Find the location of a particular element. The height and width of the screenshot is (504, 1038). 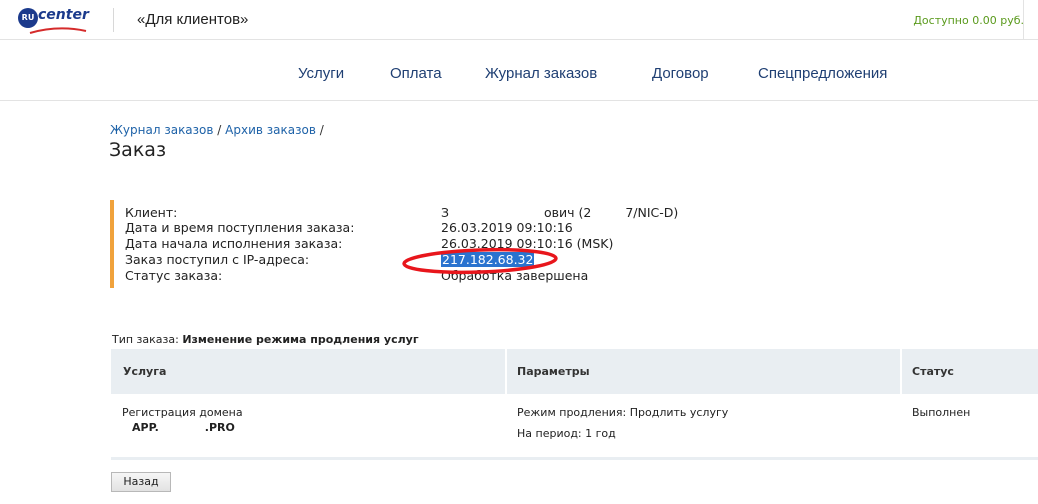

order-type-label: Тип заказа: is located at coordinates (145, 339).